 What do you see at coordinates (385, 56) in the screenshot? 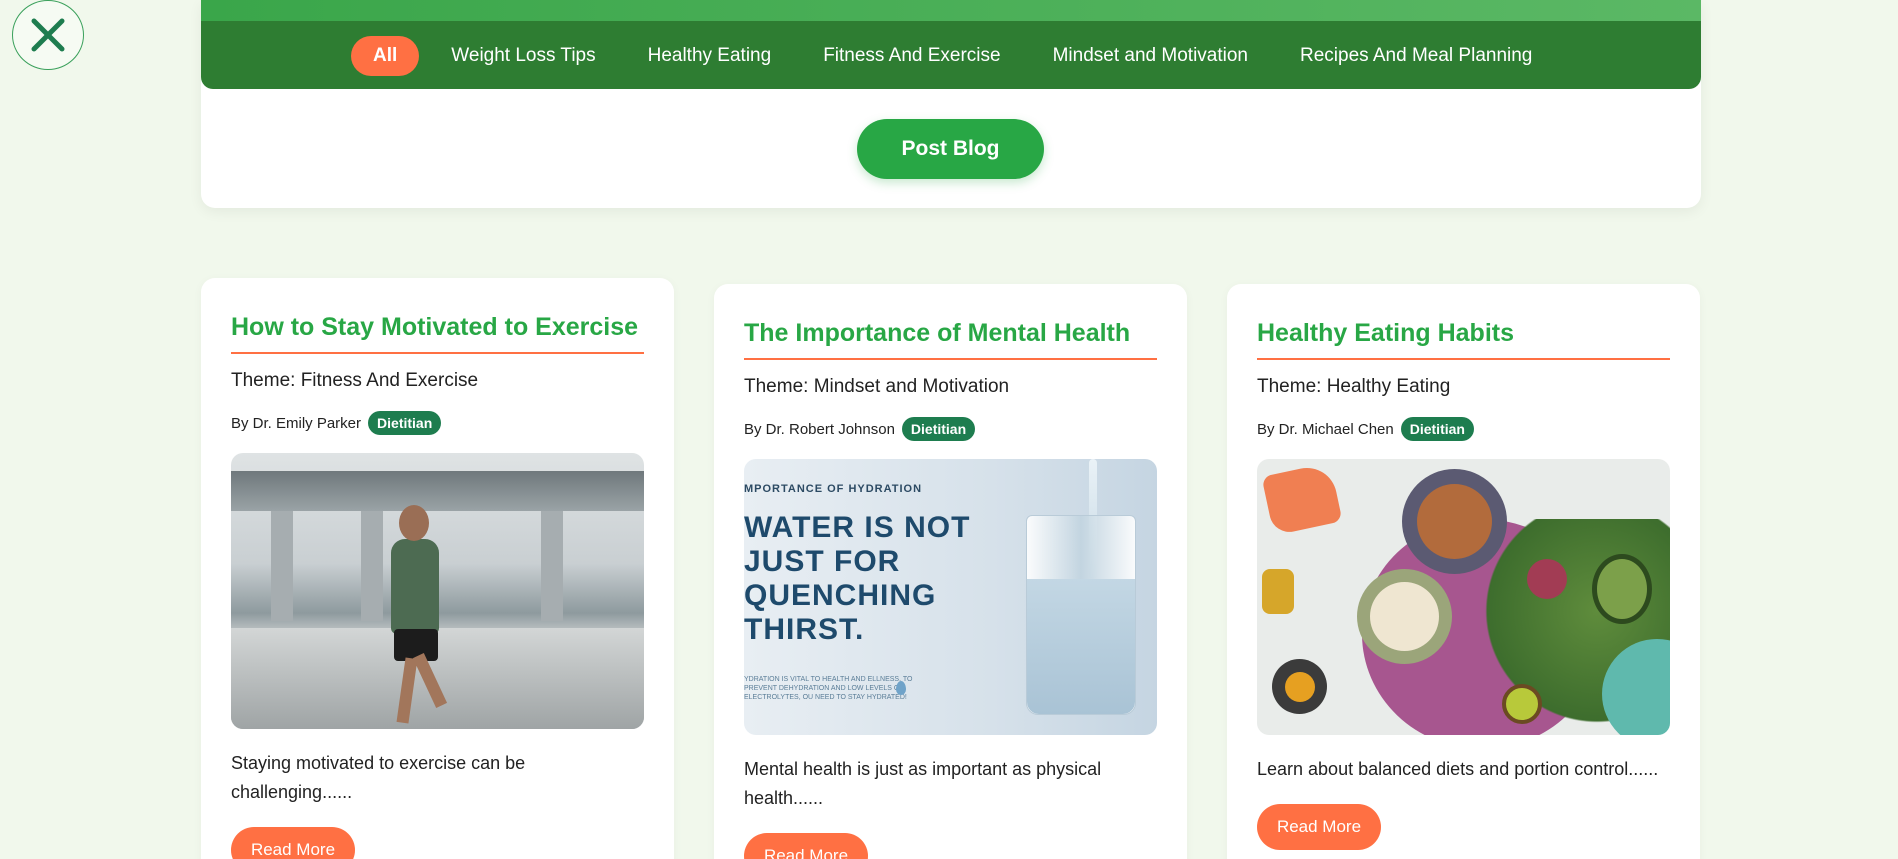
I see `tab-all: All` at bounding box center [385, 56].